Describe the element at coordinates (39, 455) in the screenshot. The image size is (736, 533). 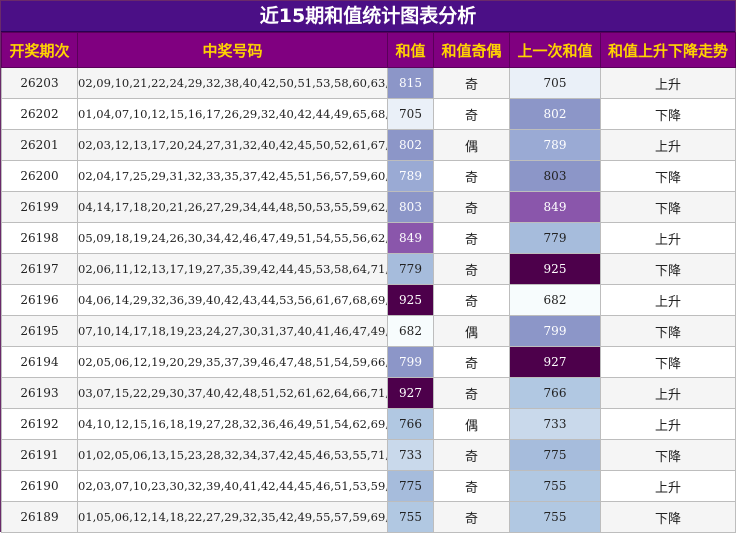
I see `period-cell: 26191` at that location.